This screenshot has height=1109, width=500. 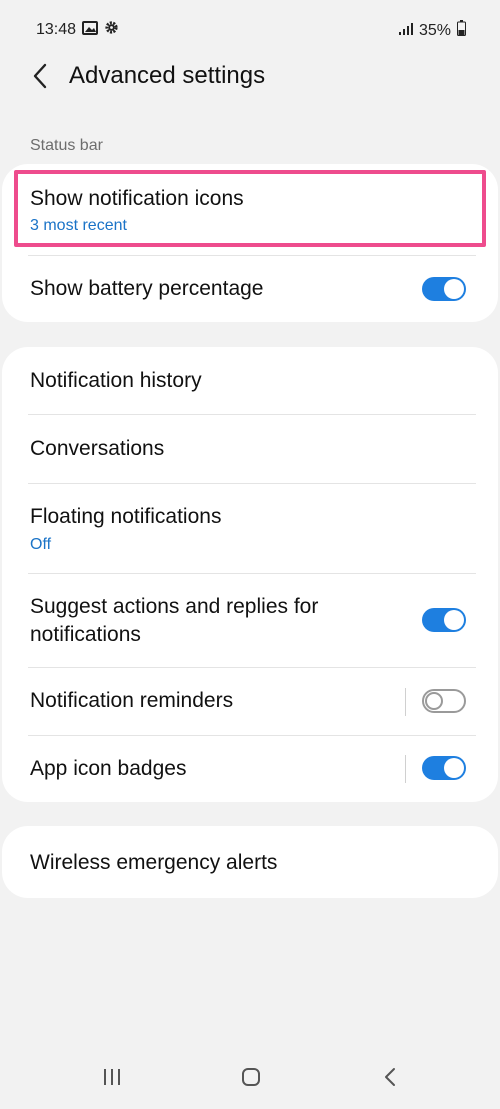 I want to click on notification-reminders-toggle, so click(x=444, y=701).